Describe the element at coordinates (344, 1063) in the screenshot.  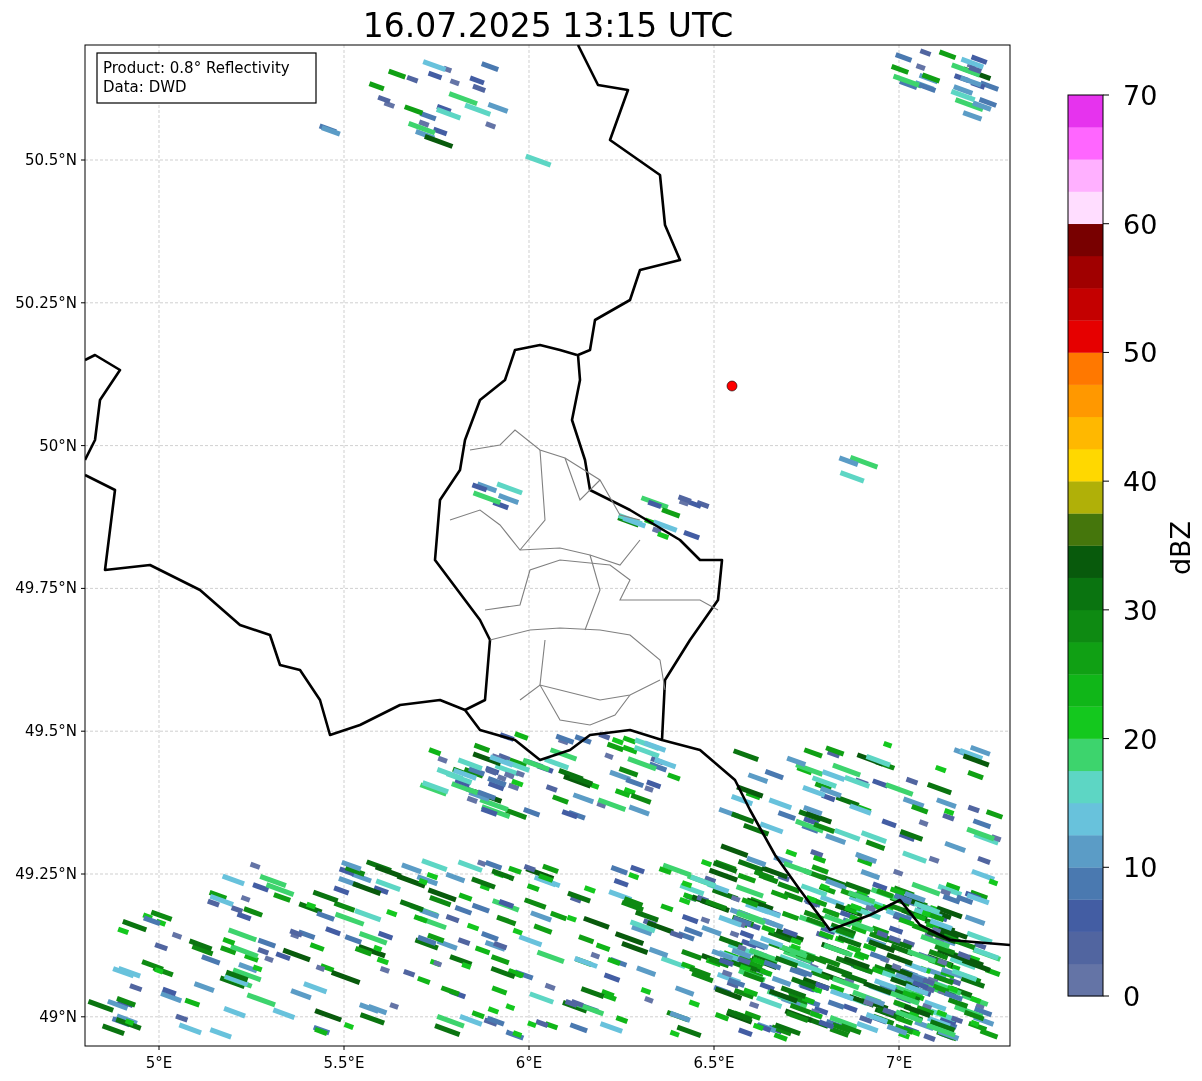
I see `longitude-label: 5.5°E` at that location.